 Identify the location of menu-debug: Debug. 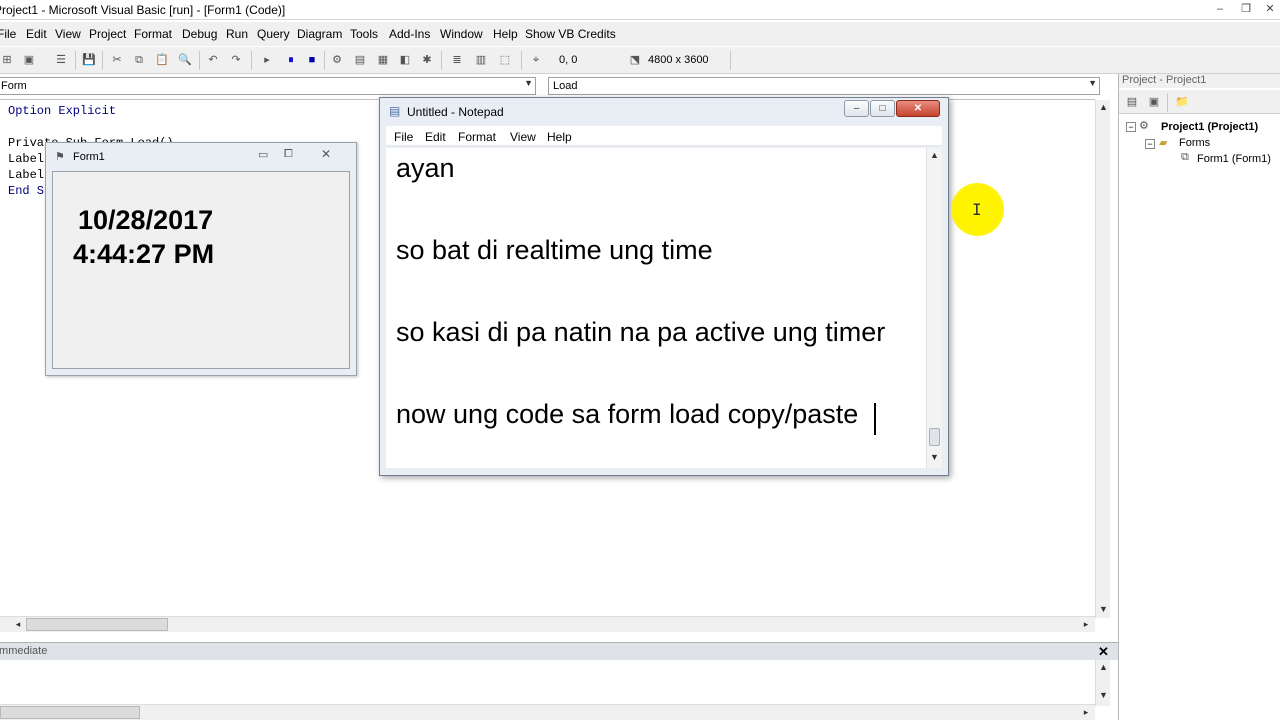
(199, 34).